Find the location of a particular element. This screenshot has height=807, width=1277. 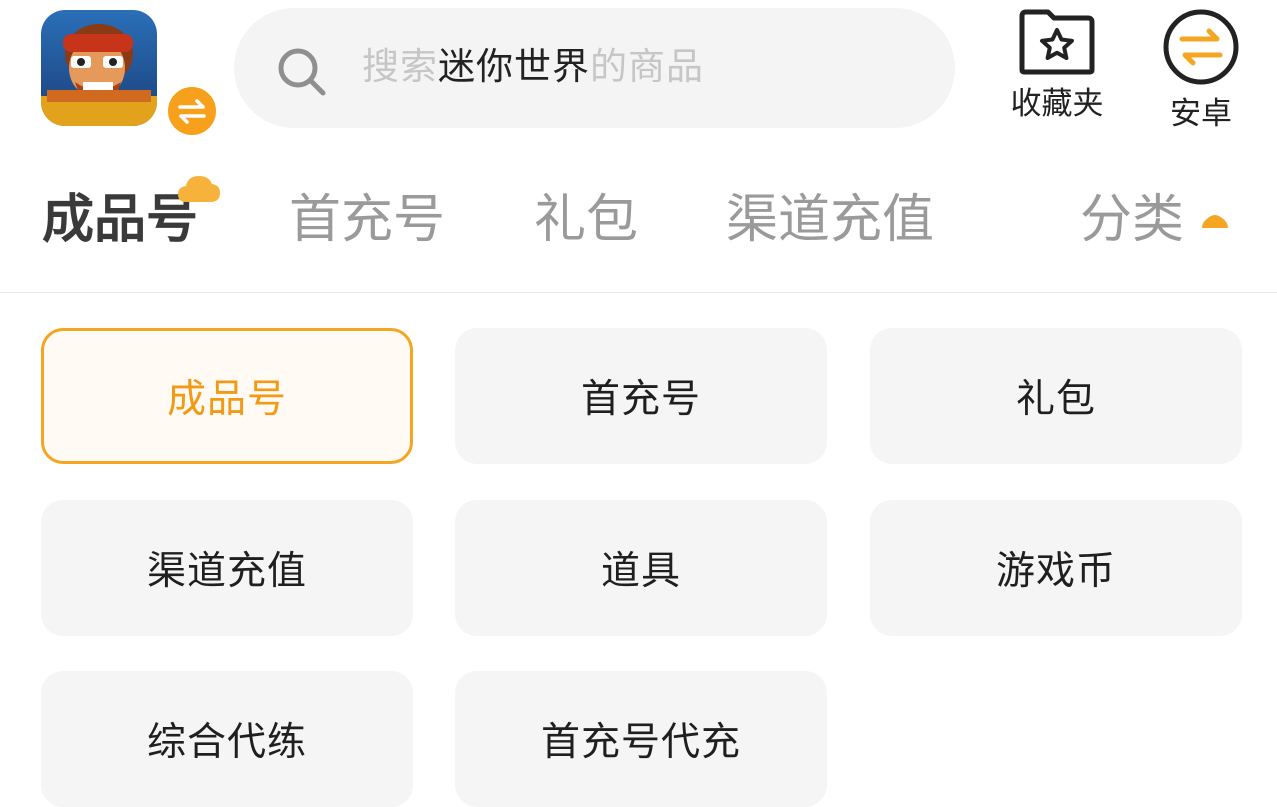

tab-label: 成品号 is located at coordinates (120, 220).